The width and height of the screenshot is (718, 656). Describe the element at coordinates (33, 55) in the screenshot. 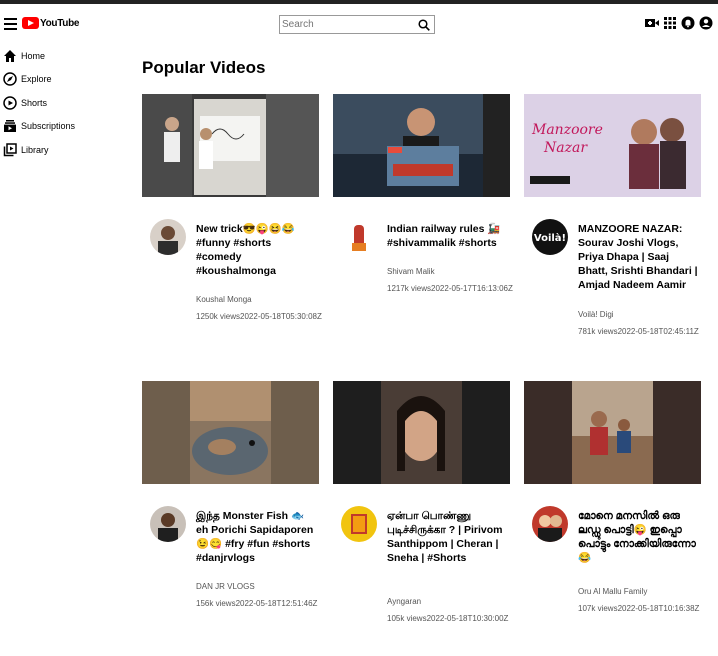

I see `sidebar-item-label: Home` at that location.